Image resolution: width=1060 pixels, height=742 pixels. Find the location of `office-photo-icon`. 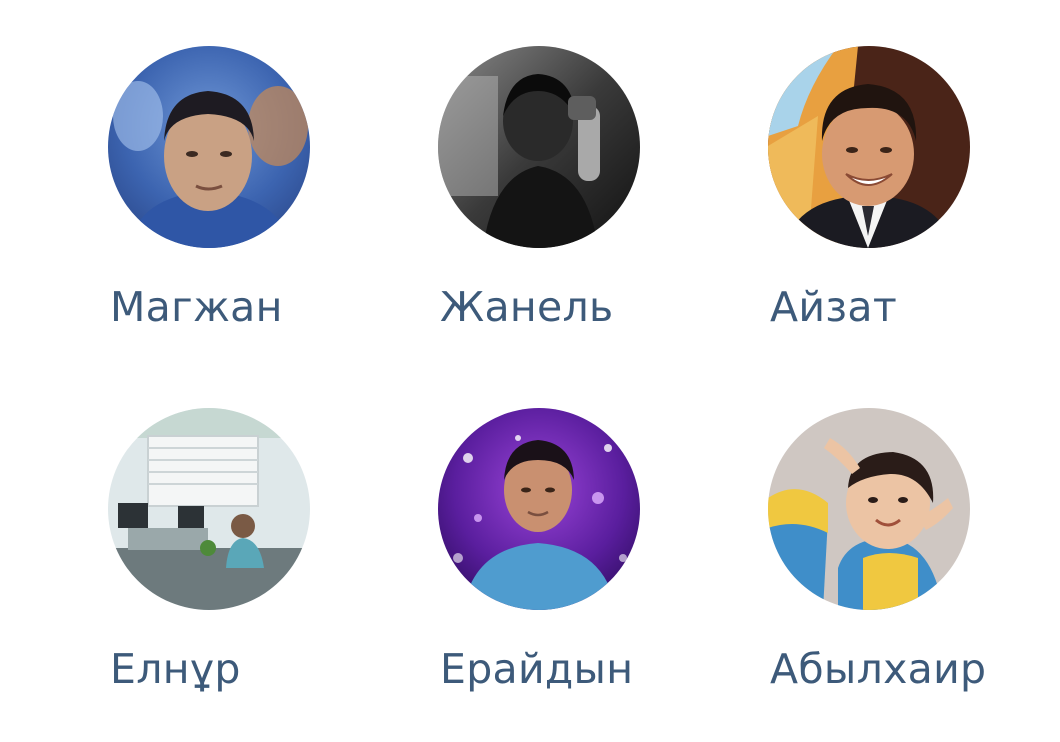

office-photo-icon is located at coordinates (209, 509).